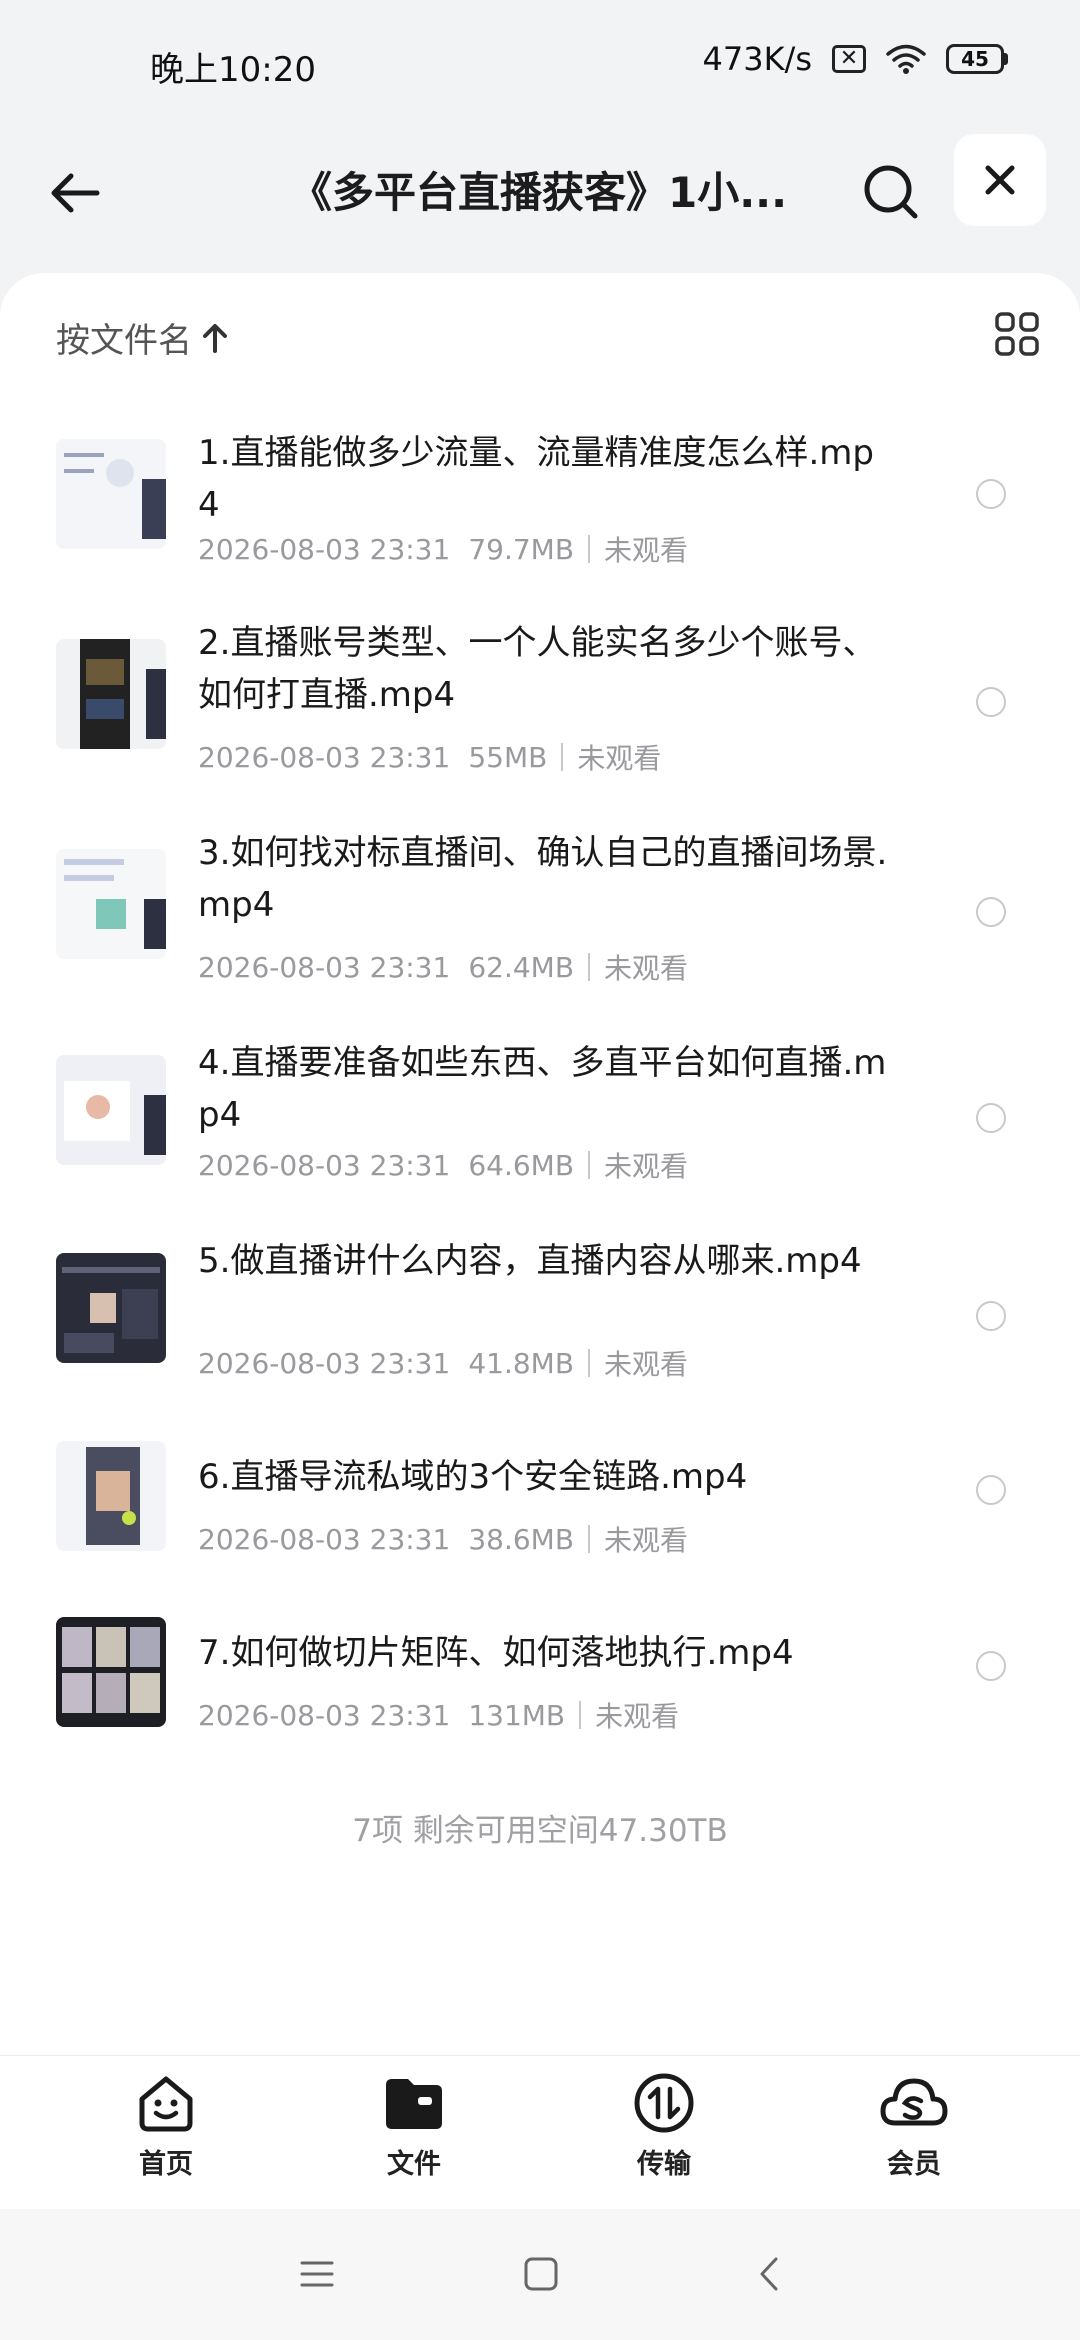 This screenshot has width=1080, height=2340. Describe the element at coordinates (914, 2103) in the screenshot. I see `cloud-vip-icon` at that location.